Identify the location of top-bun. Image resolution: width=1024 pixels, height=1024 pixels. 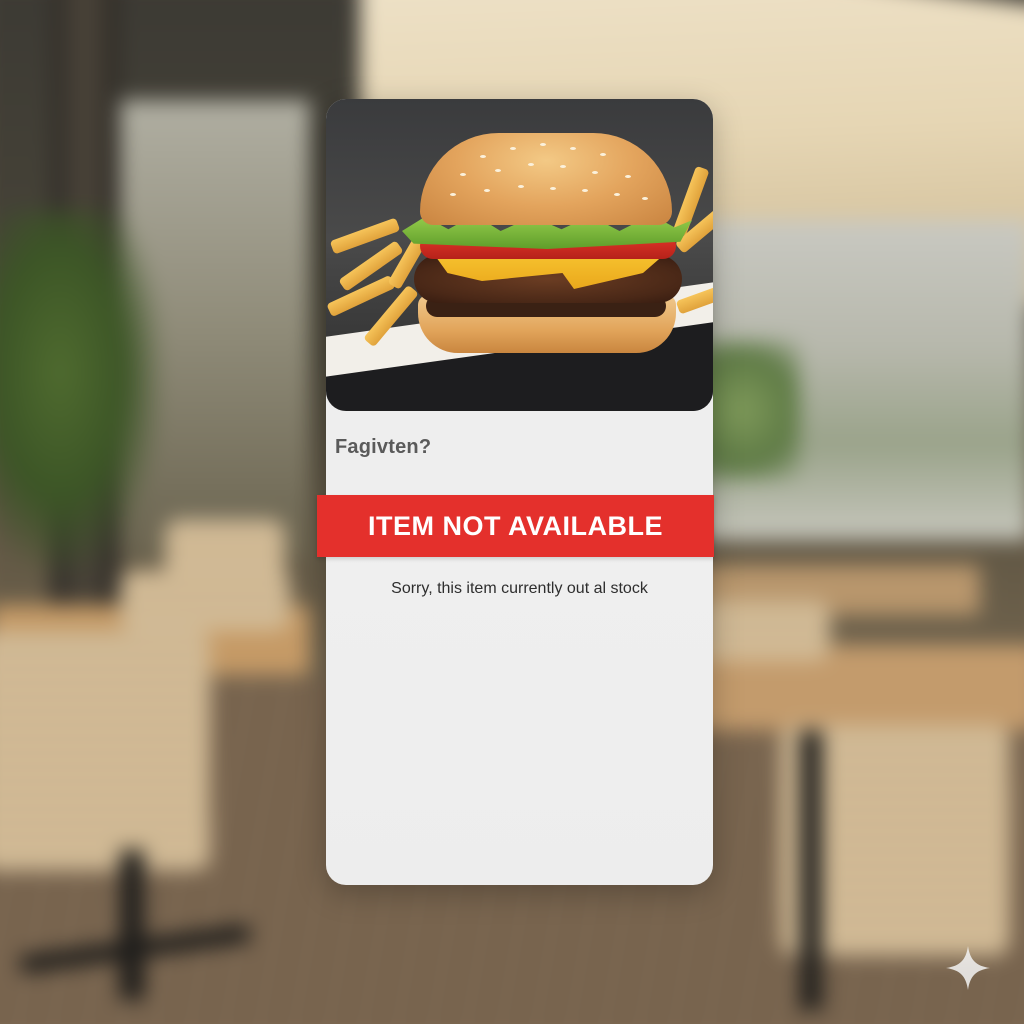
(546, 179).